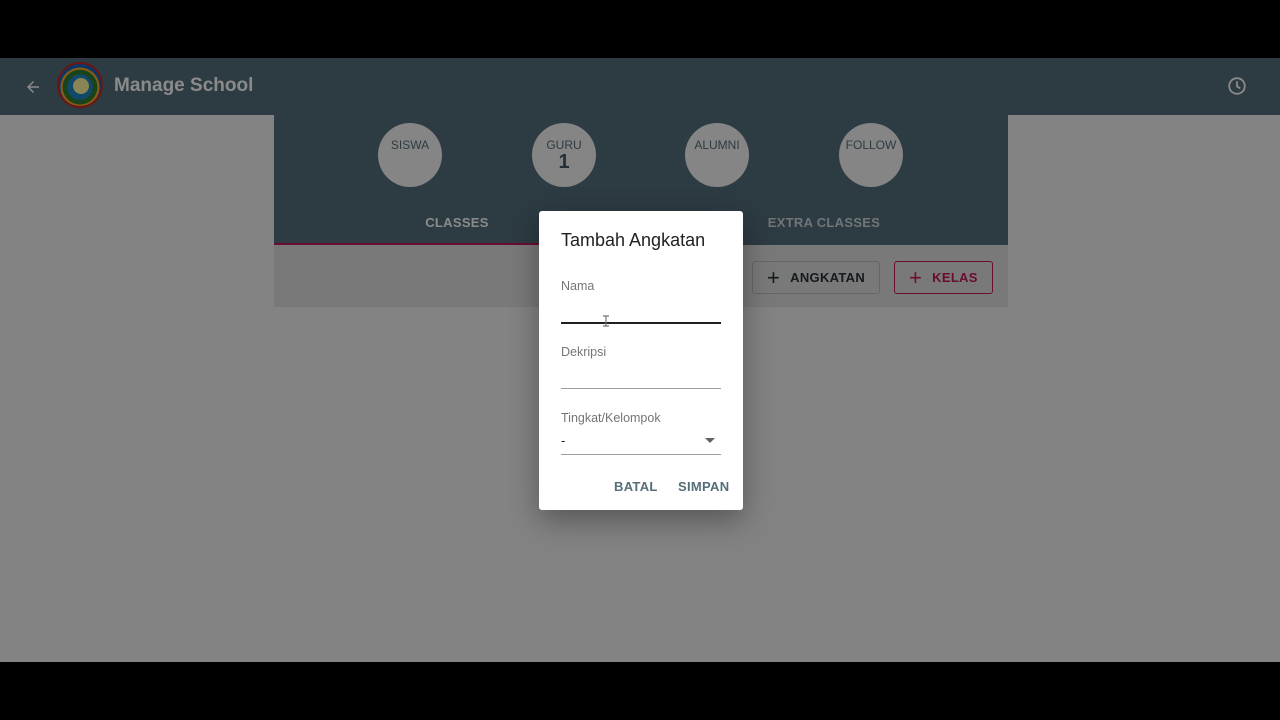  I want to click on text-cursor-icon, so click(606, 321).